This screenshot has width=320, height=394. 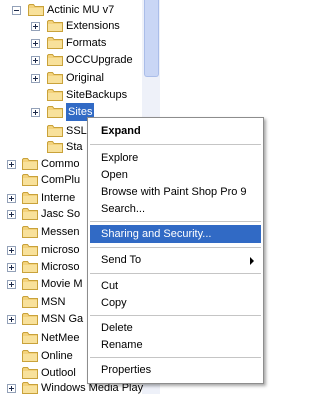 I want to click on tree-item: Formats, so click(x=71, y=43).